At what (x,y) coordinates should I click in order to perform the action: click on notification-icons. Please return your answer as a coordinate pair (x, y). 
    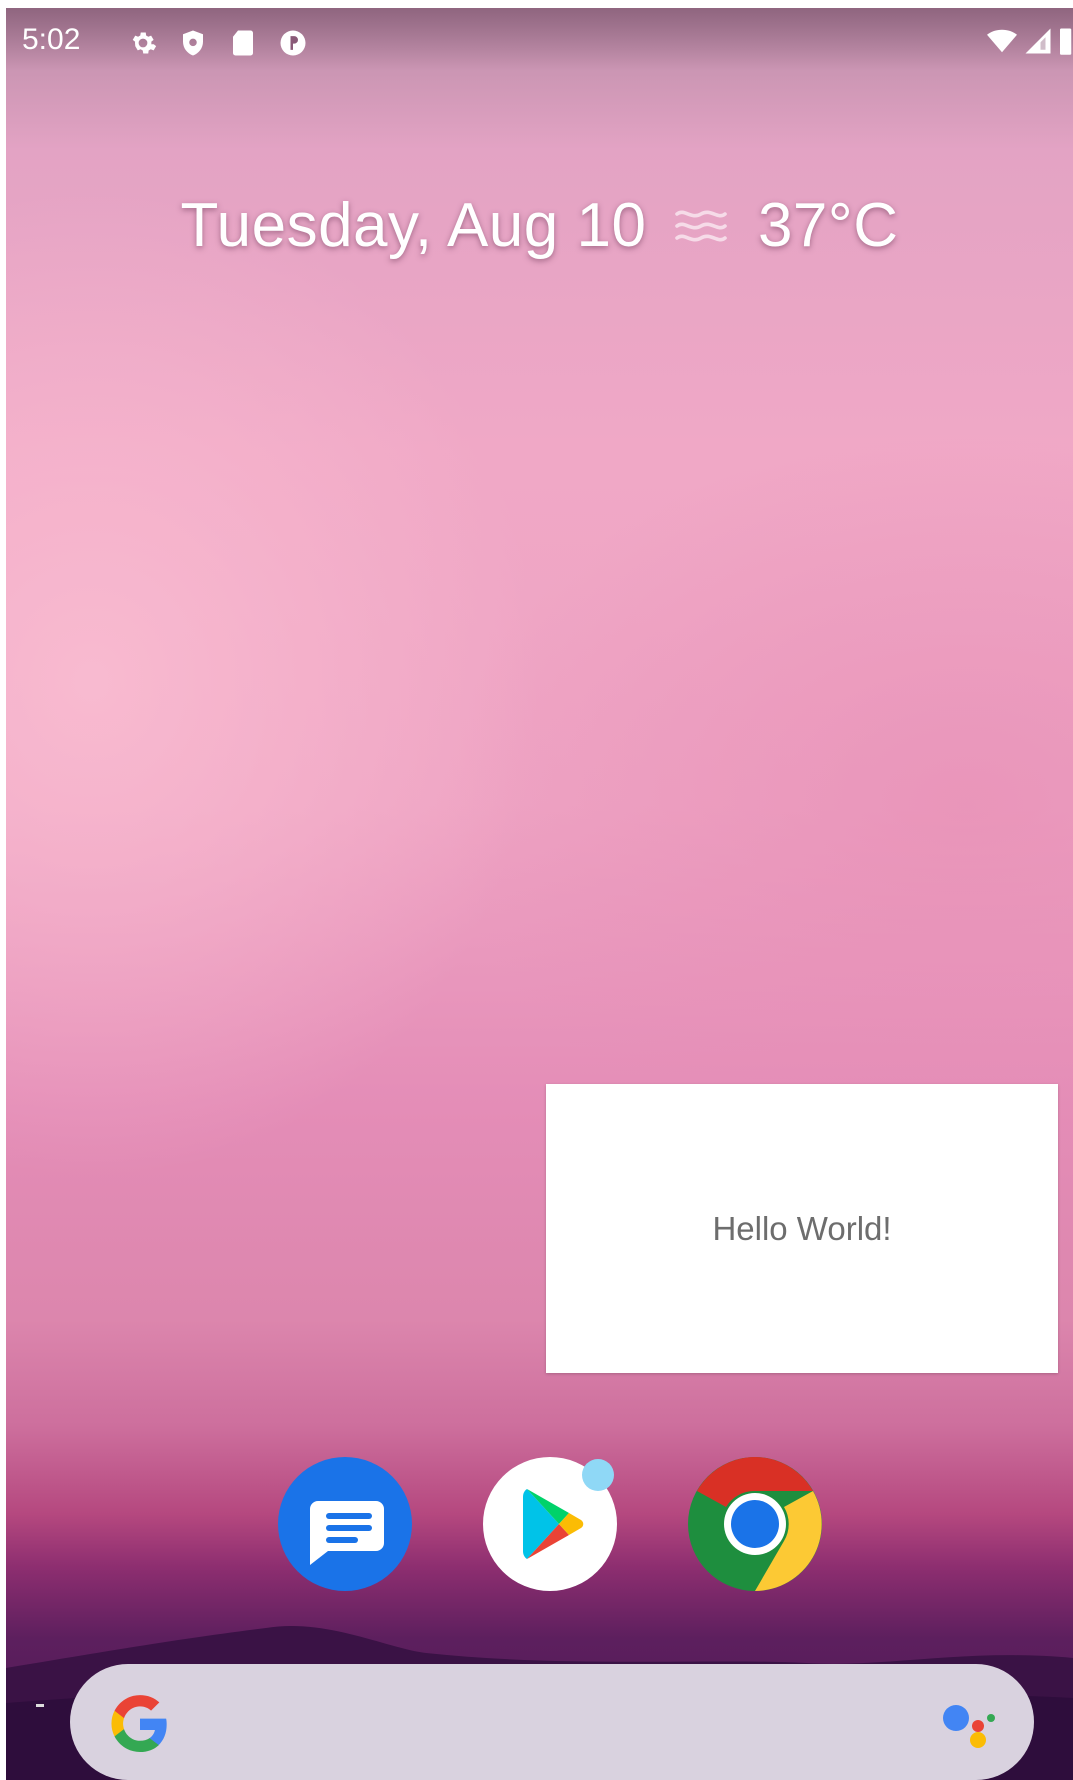
    Looking at the image, I should click on (218, 43).